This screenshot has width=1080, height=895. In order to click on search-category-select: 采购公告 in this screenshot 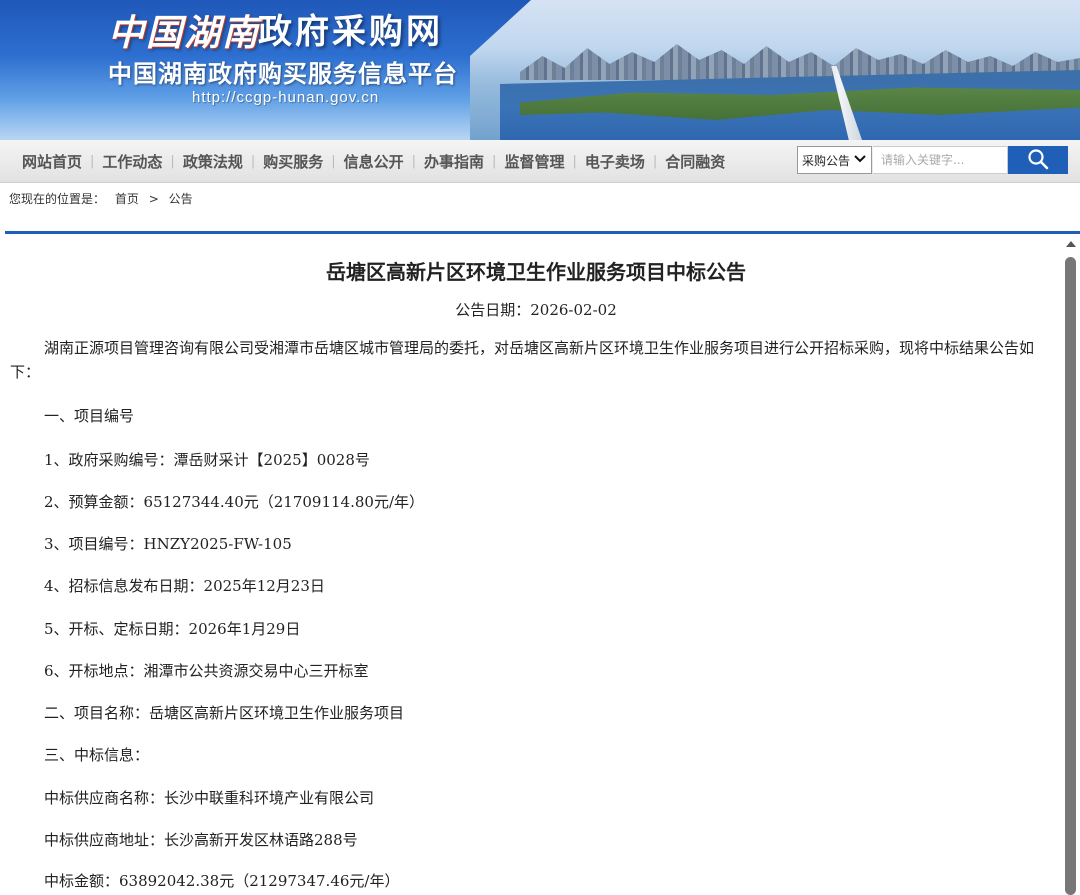, I will do `click(834, 160)`.